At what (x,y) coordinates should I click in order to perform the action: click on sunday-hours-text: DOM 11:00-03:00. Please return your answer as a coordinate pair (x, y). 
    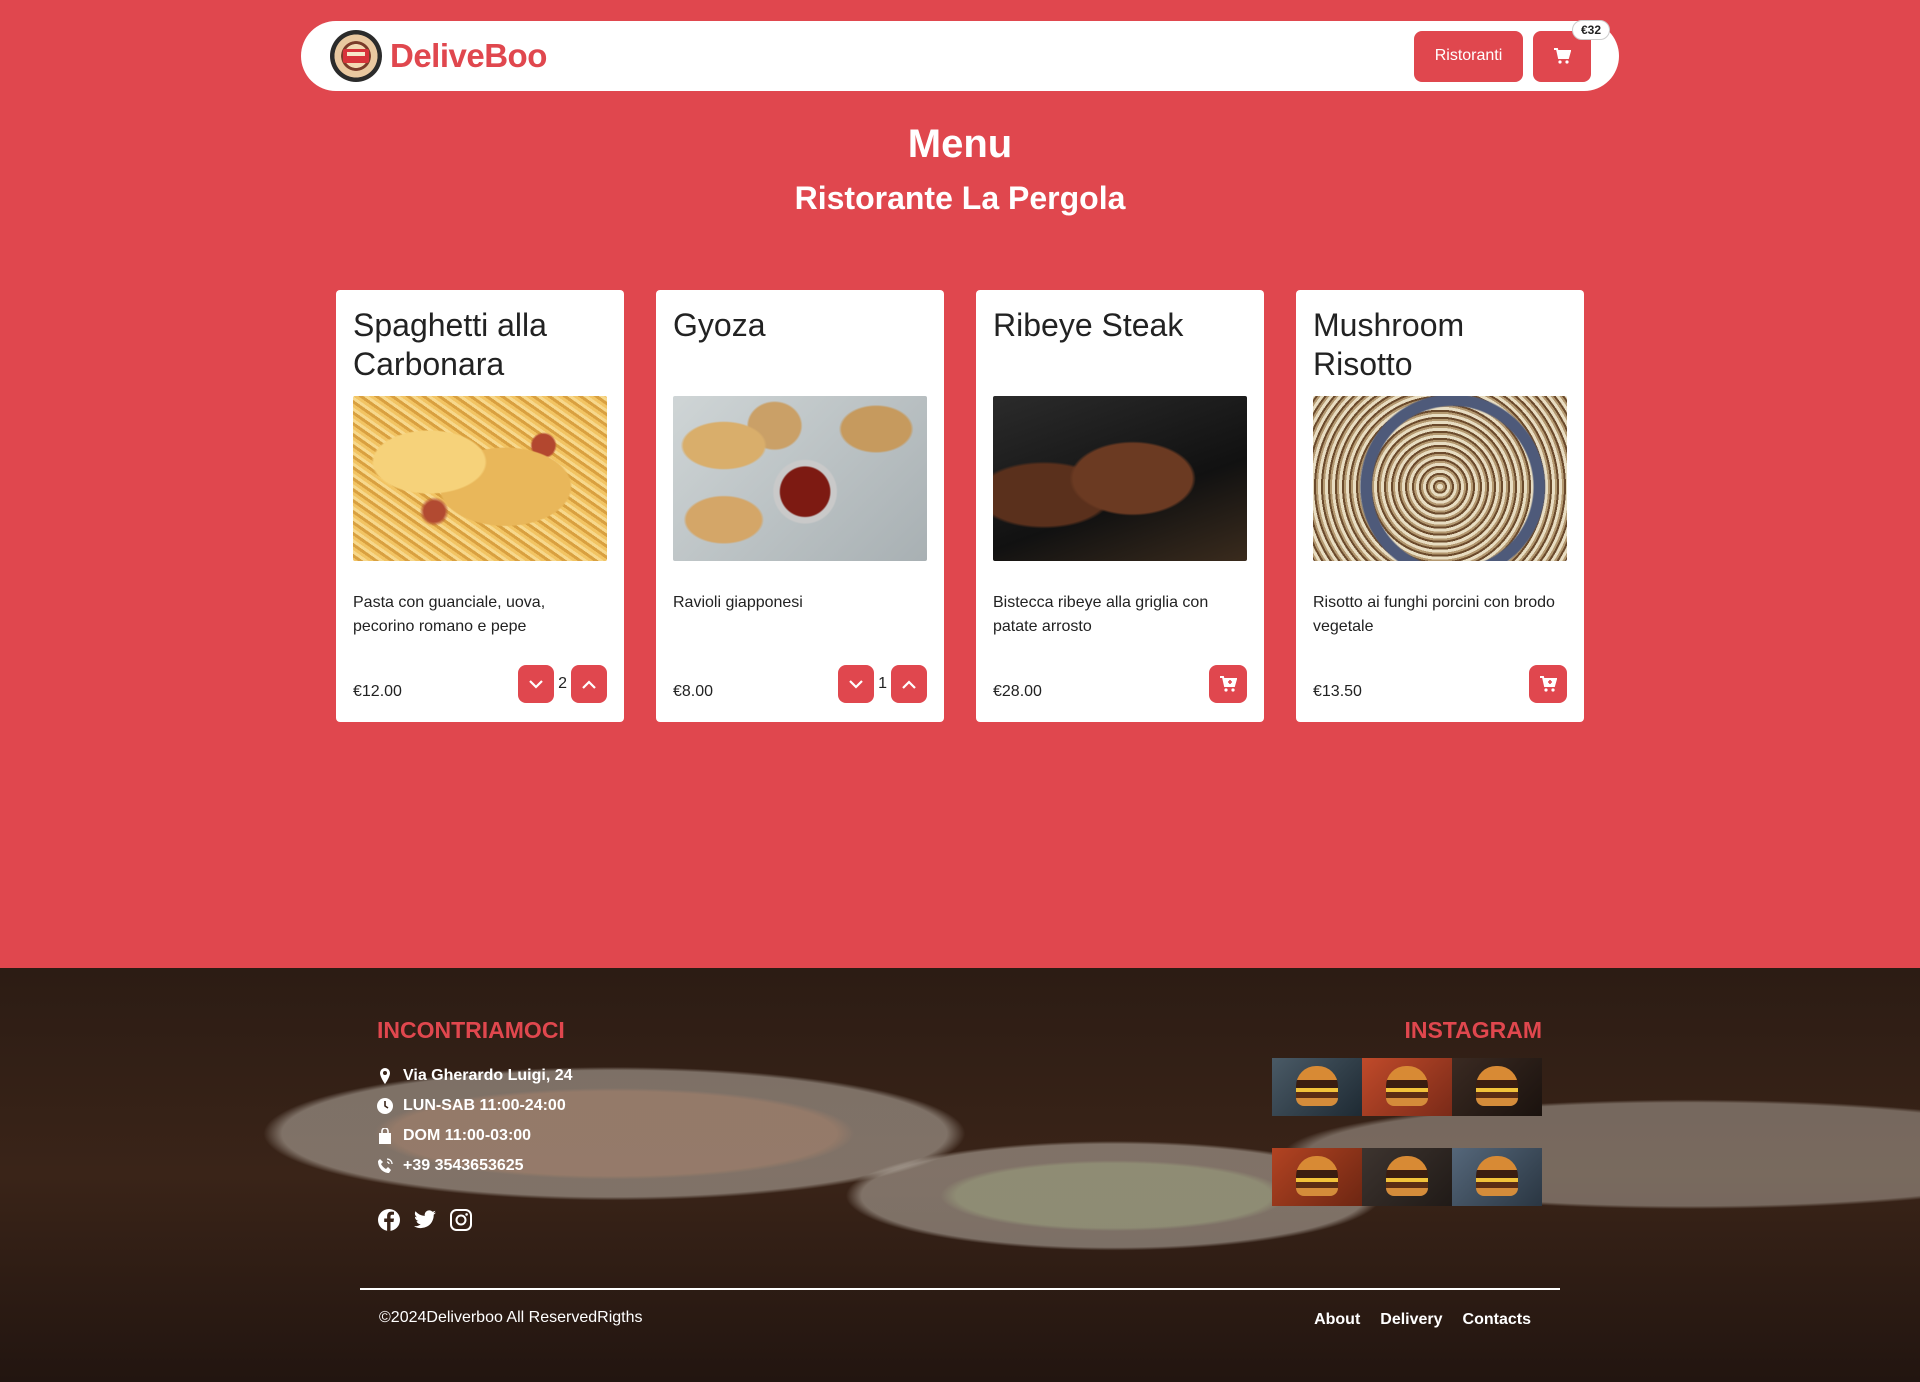
    Looking at the image, I should click on (467, 1135).